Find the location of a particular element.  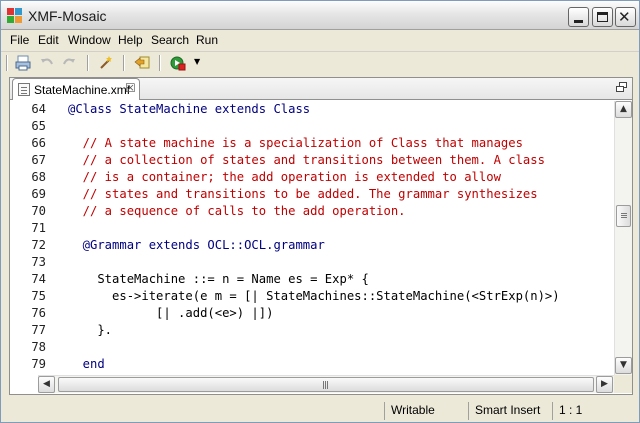

horizontal-scroll-thumb is located at coordinates (326, 384).